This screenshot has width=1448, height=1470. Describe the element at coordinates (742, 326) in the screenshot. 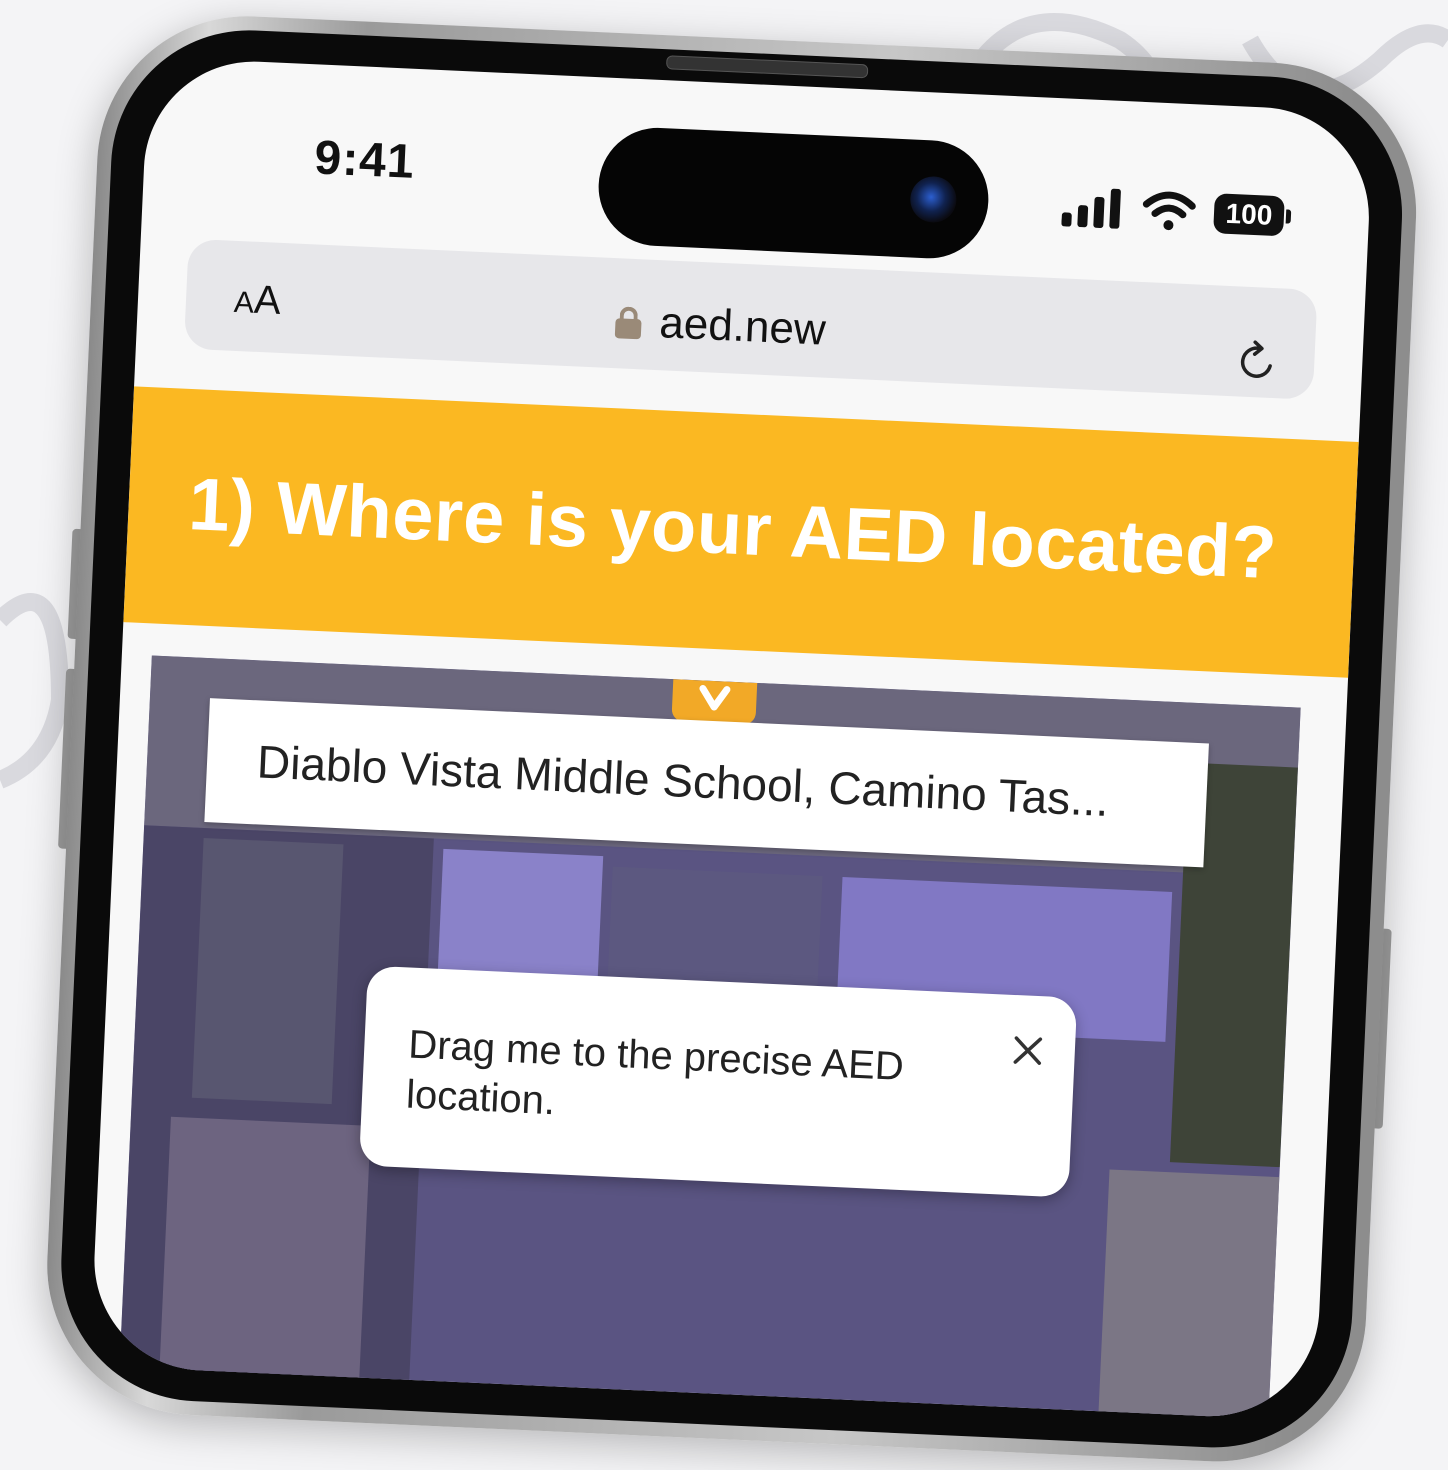

I see `url-text: aed.new` at that location.